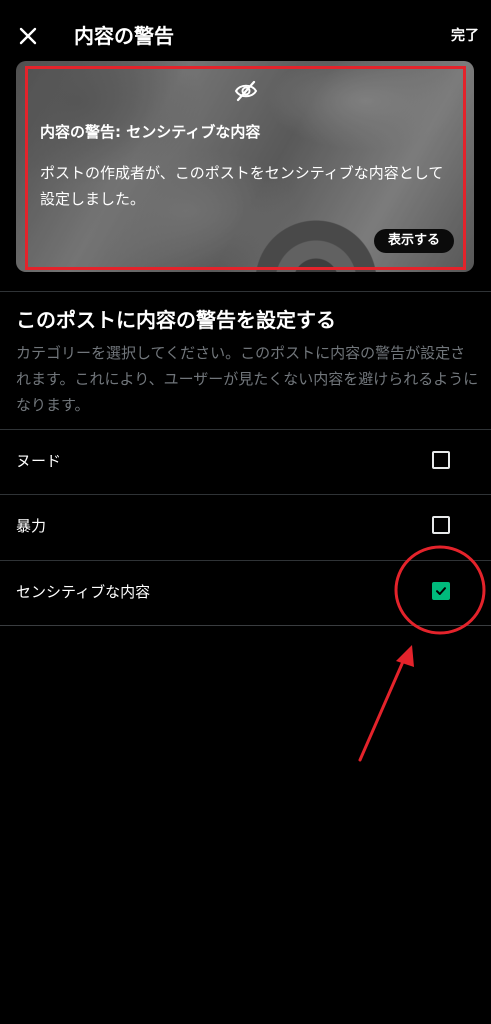 The height and width of the screenshot is (1024, 491). I want to click on warning-description: ポストの作成者が、このポストをセンシティブな内容として設定しました。, so click(242, 186).